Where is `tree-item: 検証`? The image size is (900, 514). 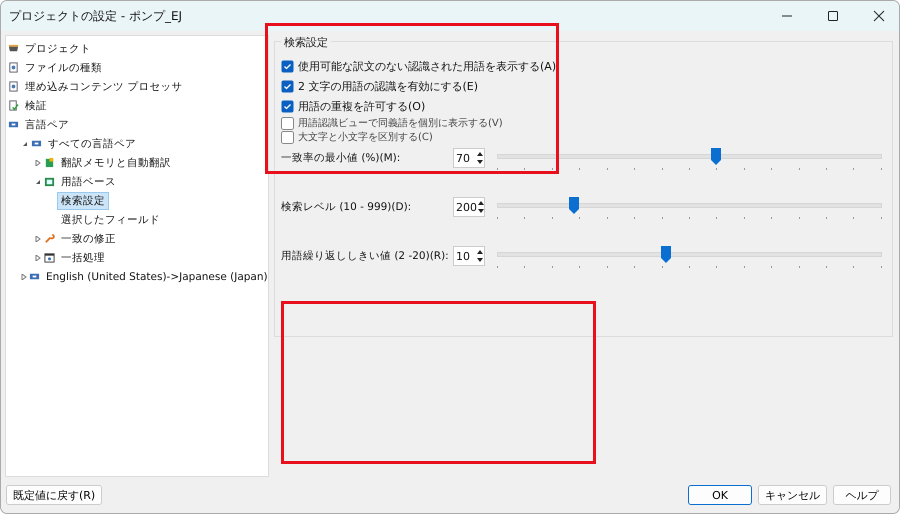 tree-item: 検証 is located at coordinates (36, 105).